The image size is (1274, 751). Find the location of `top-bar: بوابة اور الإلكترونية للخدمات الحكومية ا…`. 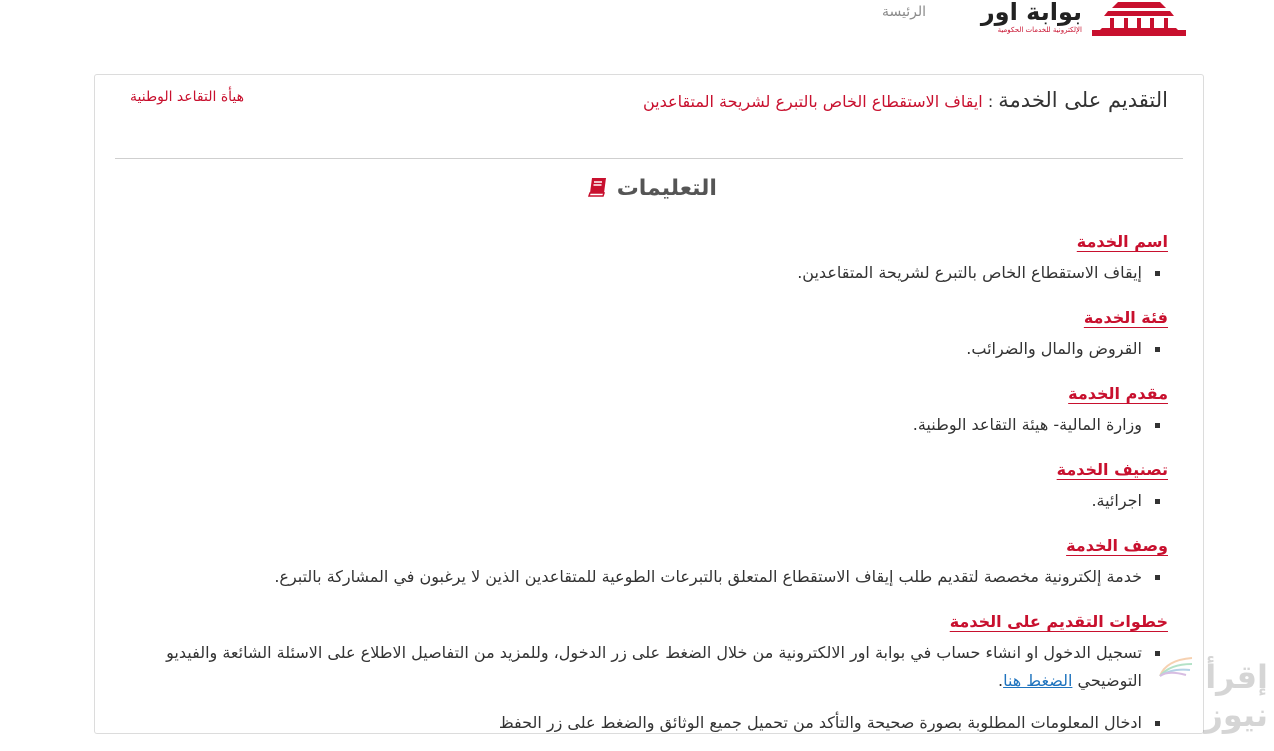

top-bar: بوابة اور الإلكترونية للخدمات الحكومية ا… is located at coordinates (637, 25).